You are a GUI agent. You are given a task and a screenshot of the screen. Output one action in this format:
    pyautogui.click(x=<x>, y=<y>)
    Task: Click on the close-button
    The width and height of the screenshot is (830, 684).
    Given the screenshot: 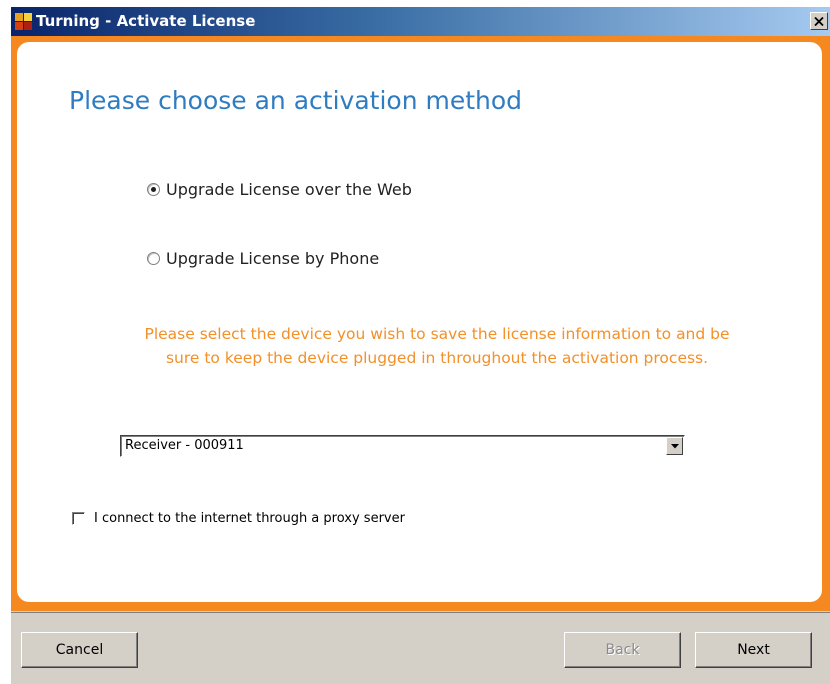 What is the action you would take?
    pyautogui.click(x=819, y=21)
    